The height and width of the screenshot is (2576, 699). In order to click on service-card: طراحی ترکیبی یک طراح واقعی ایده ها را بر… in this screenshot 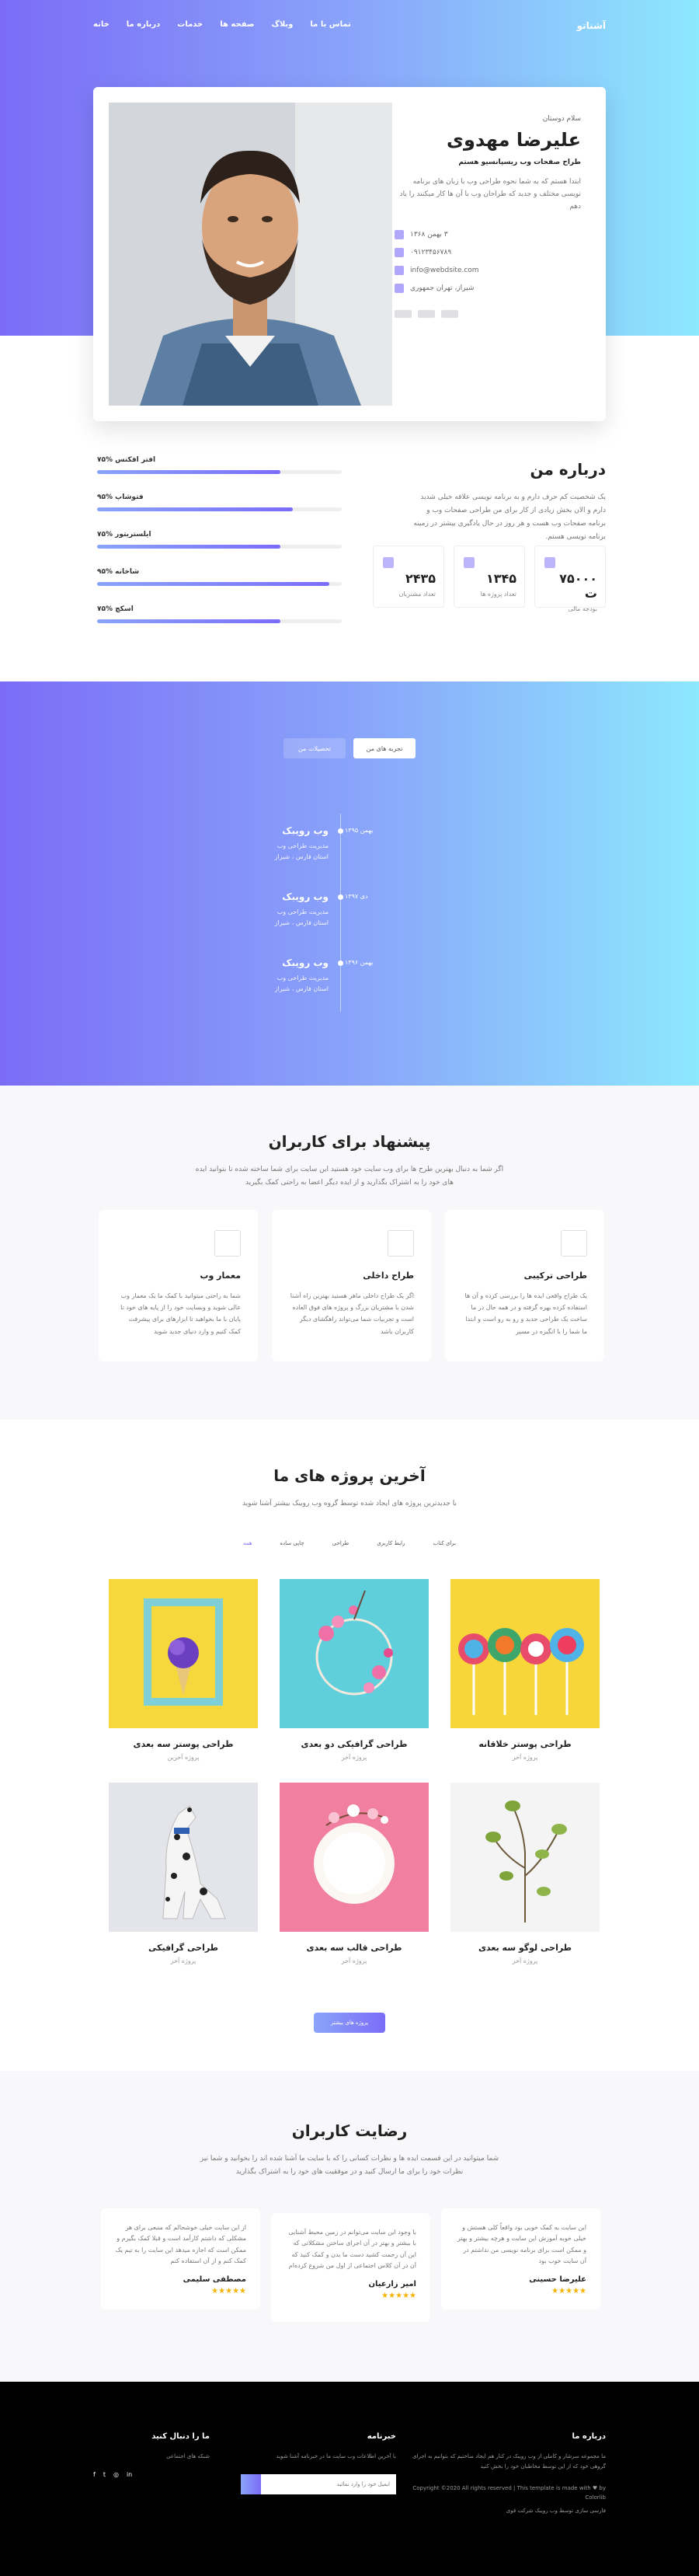, I will do `click(524, 1285)`.